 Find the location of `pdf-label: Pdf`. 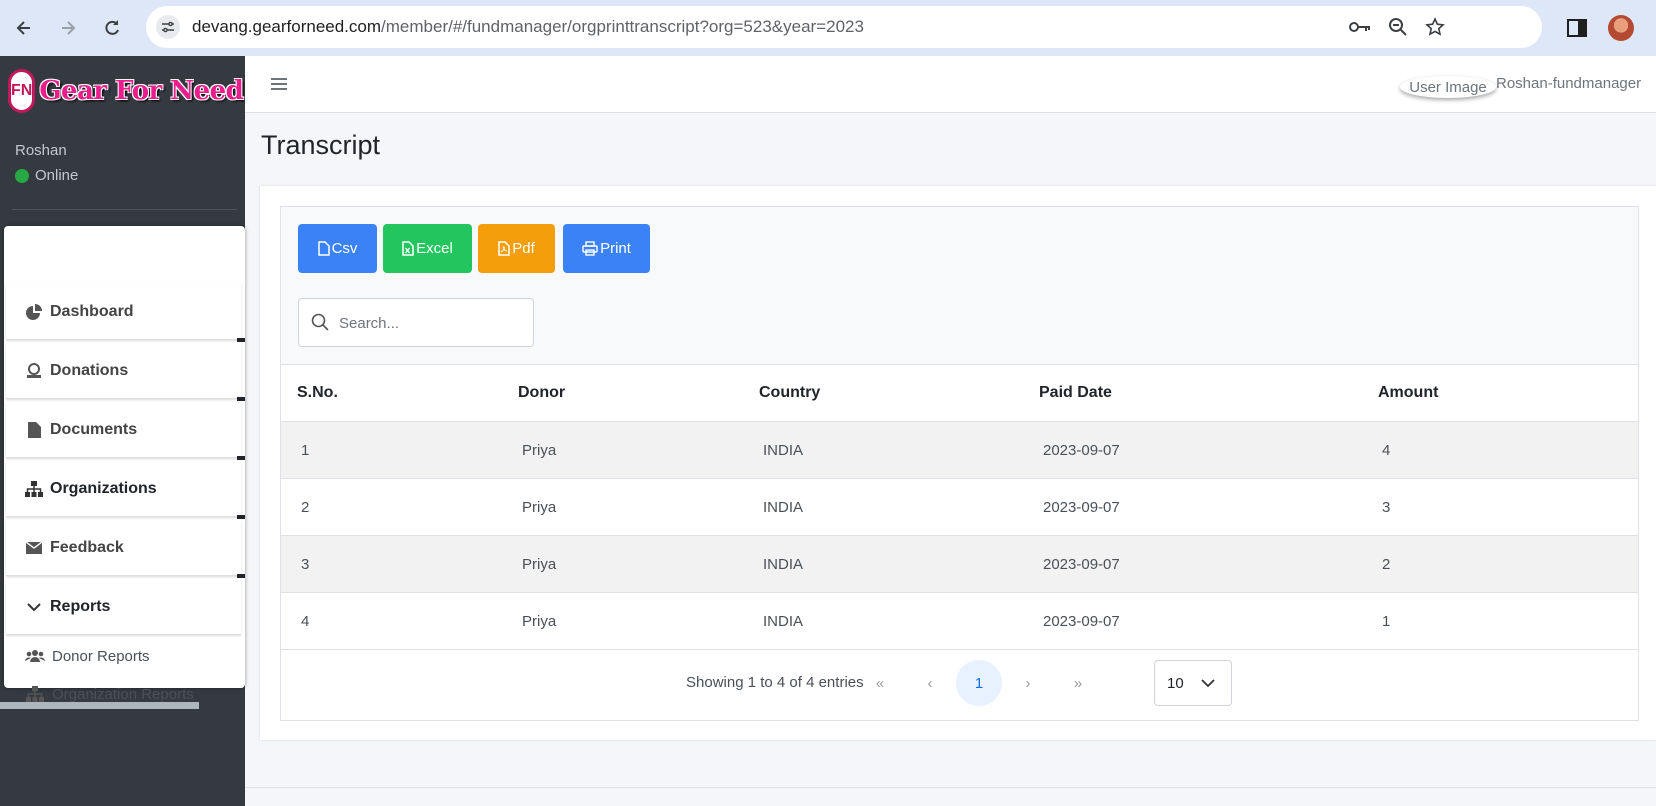

pdf-label: Pdf is located at coordinates (523, 248).